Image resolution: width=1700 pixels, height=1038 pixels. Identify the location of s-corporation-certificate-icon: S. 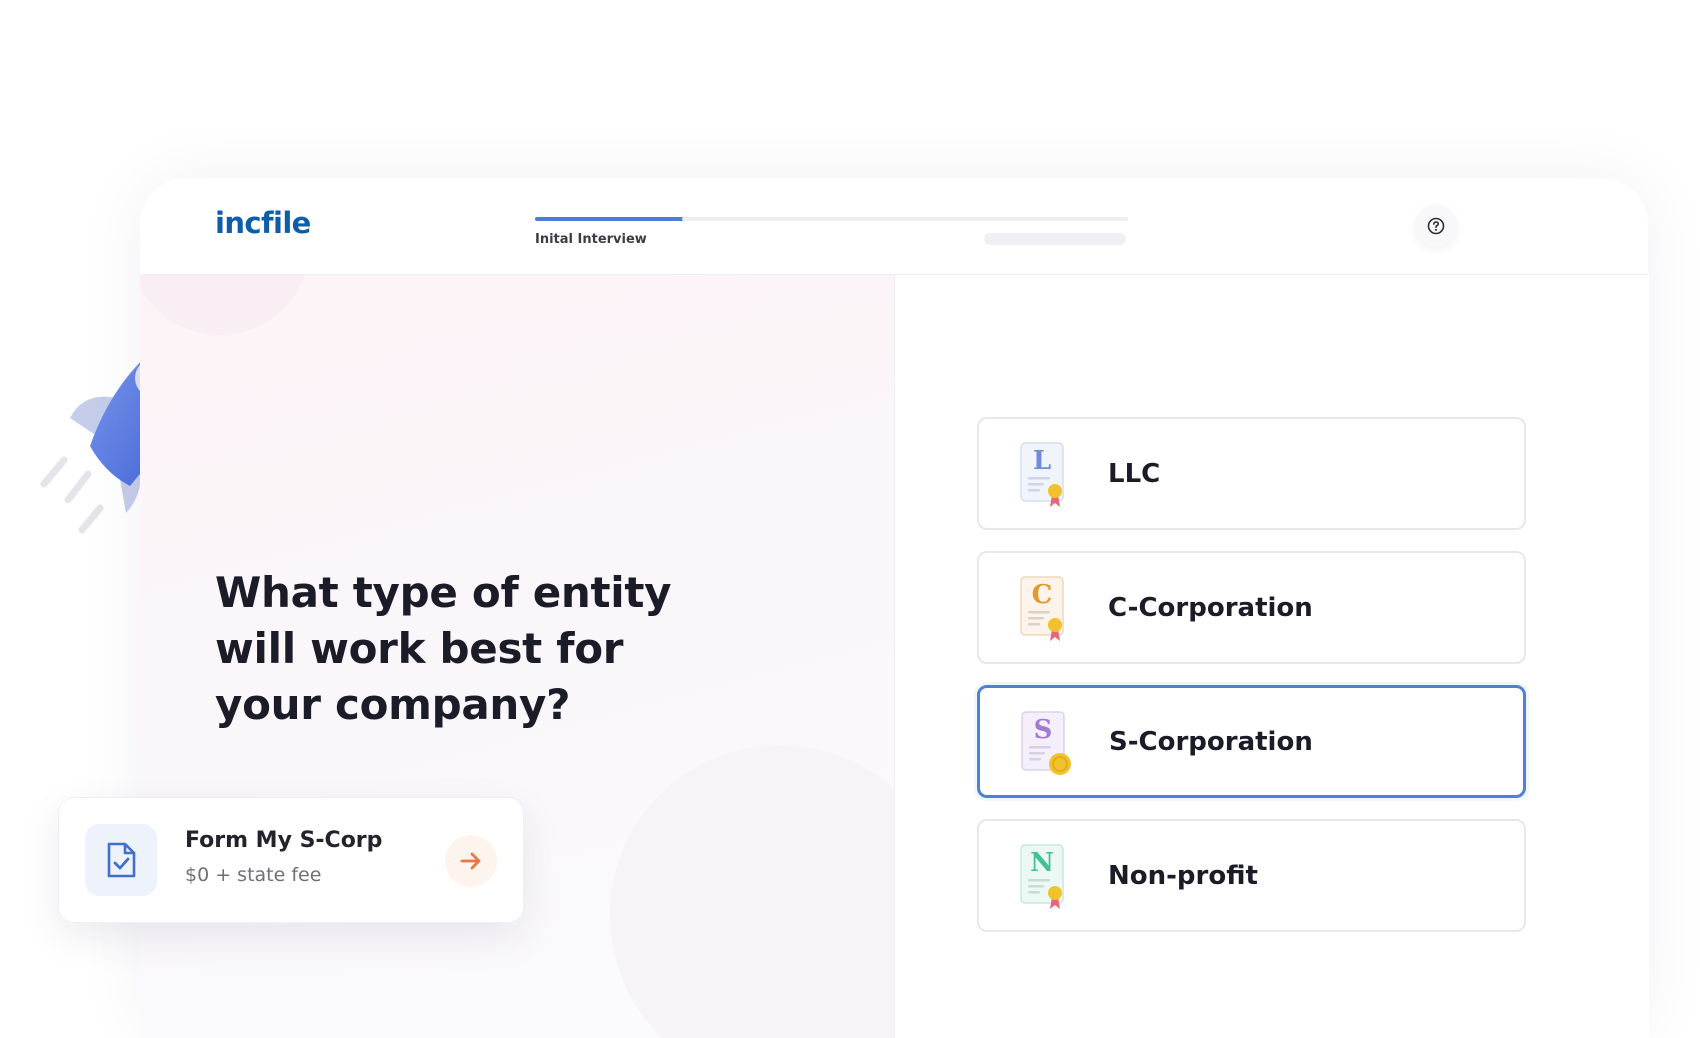
(1046, 743).